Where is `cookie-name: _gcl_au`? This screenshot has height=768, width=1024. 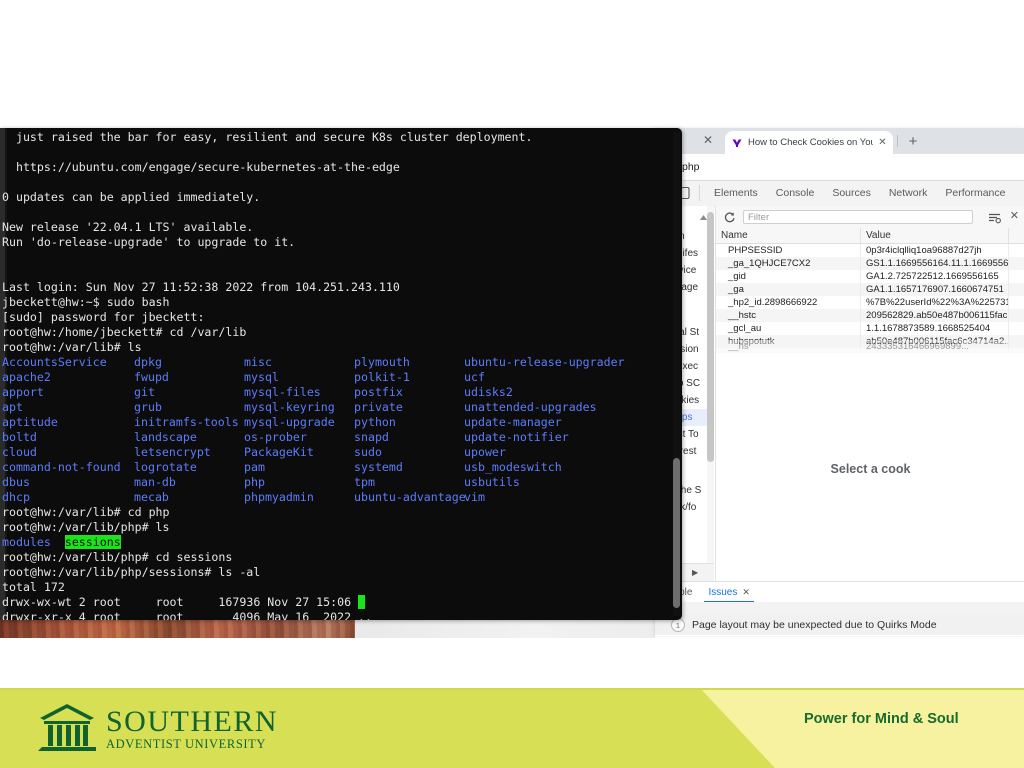 cookie-name: _gcl_au is located at coordinates (788, 328).